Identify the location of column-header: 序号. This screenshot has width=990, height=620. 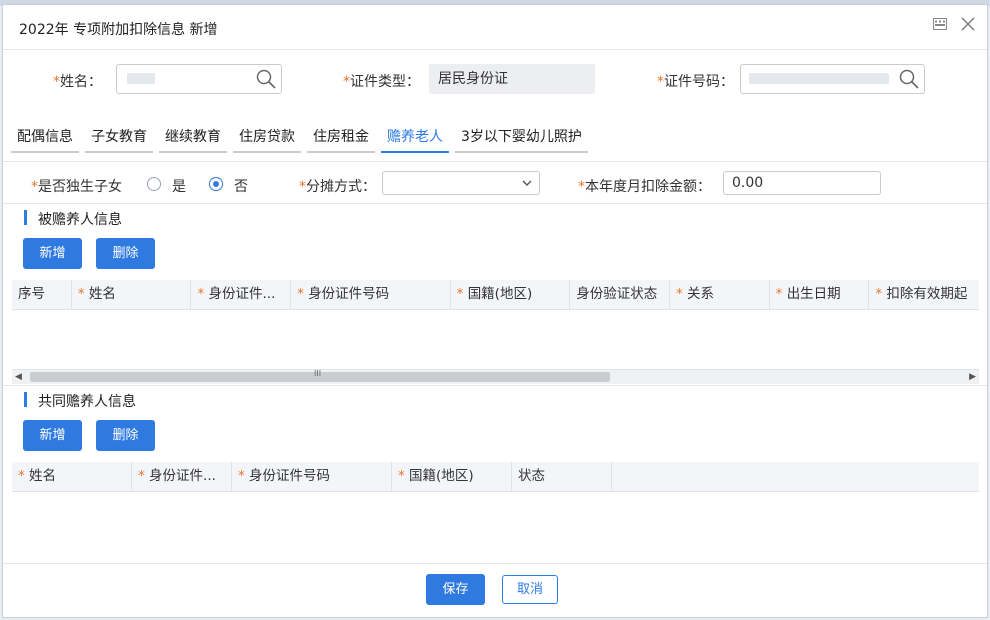
(42, 294).